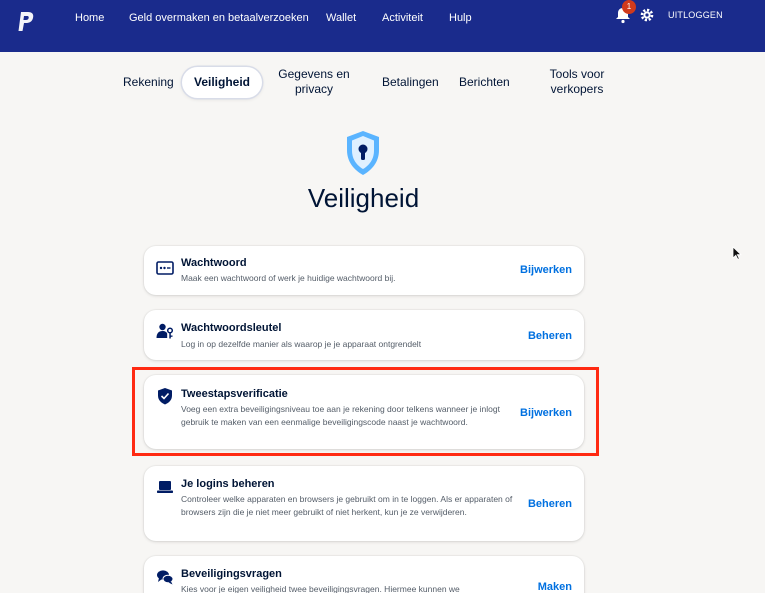  What do you see at coordinates (165, 268) in the screenshot?
I see `password-dots-icon` at bounding box center [165, 268].